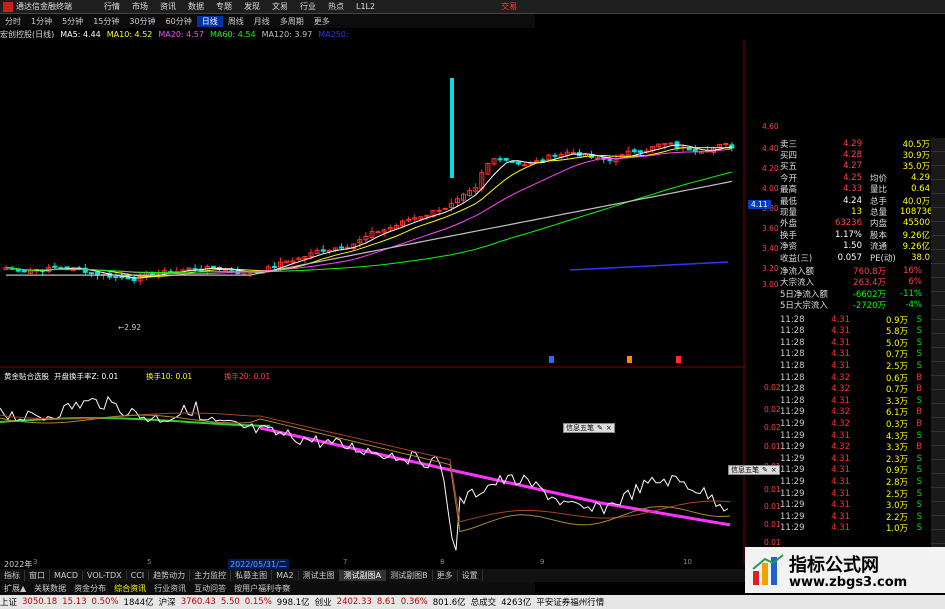 Image resolution: width=945 pixels, height=609 pixels. I want to click on menu-item: 市场, so click(140, 6).